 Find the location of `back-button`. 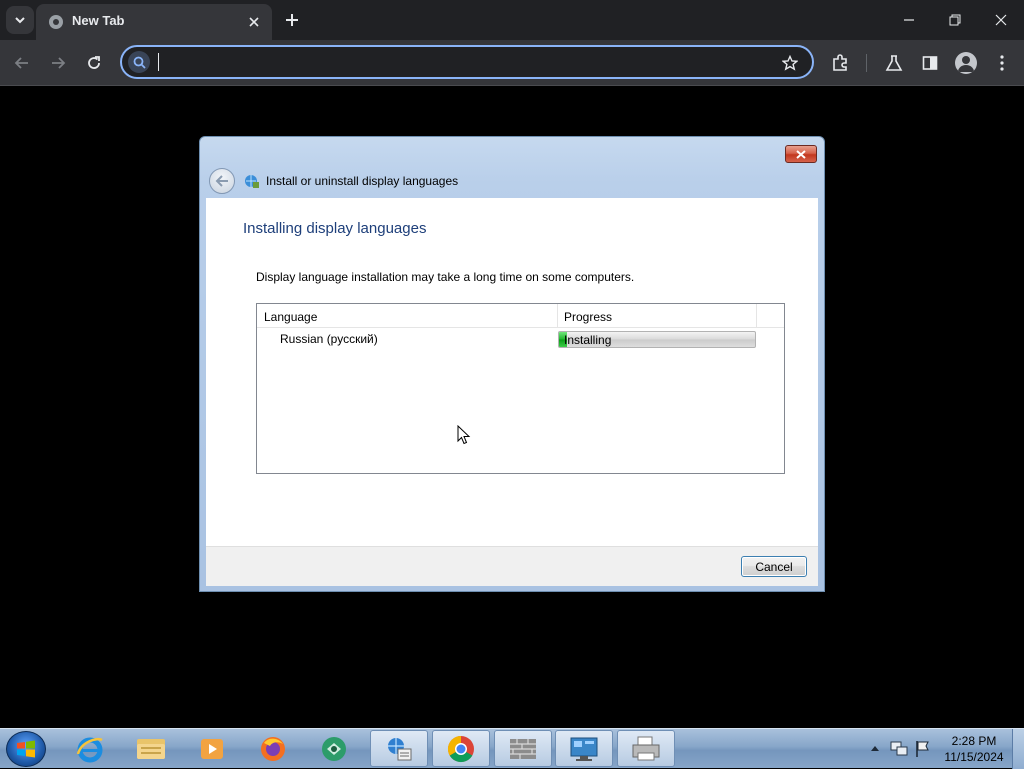

back-button is located at coordinates (22, 63).